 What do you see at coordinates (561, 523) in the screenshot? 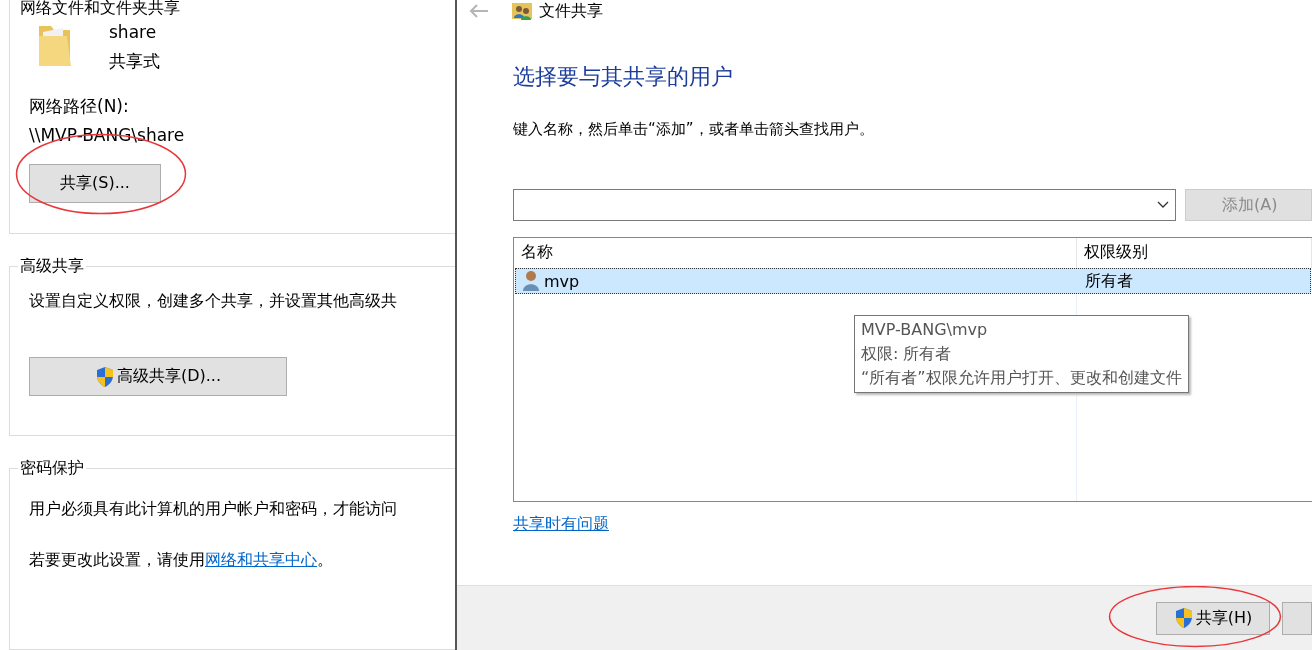
I see `help-link: 共享时有问题` at bounding box center [561, 523].